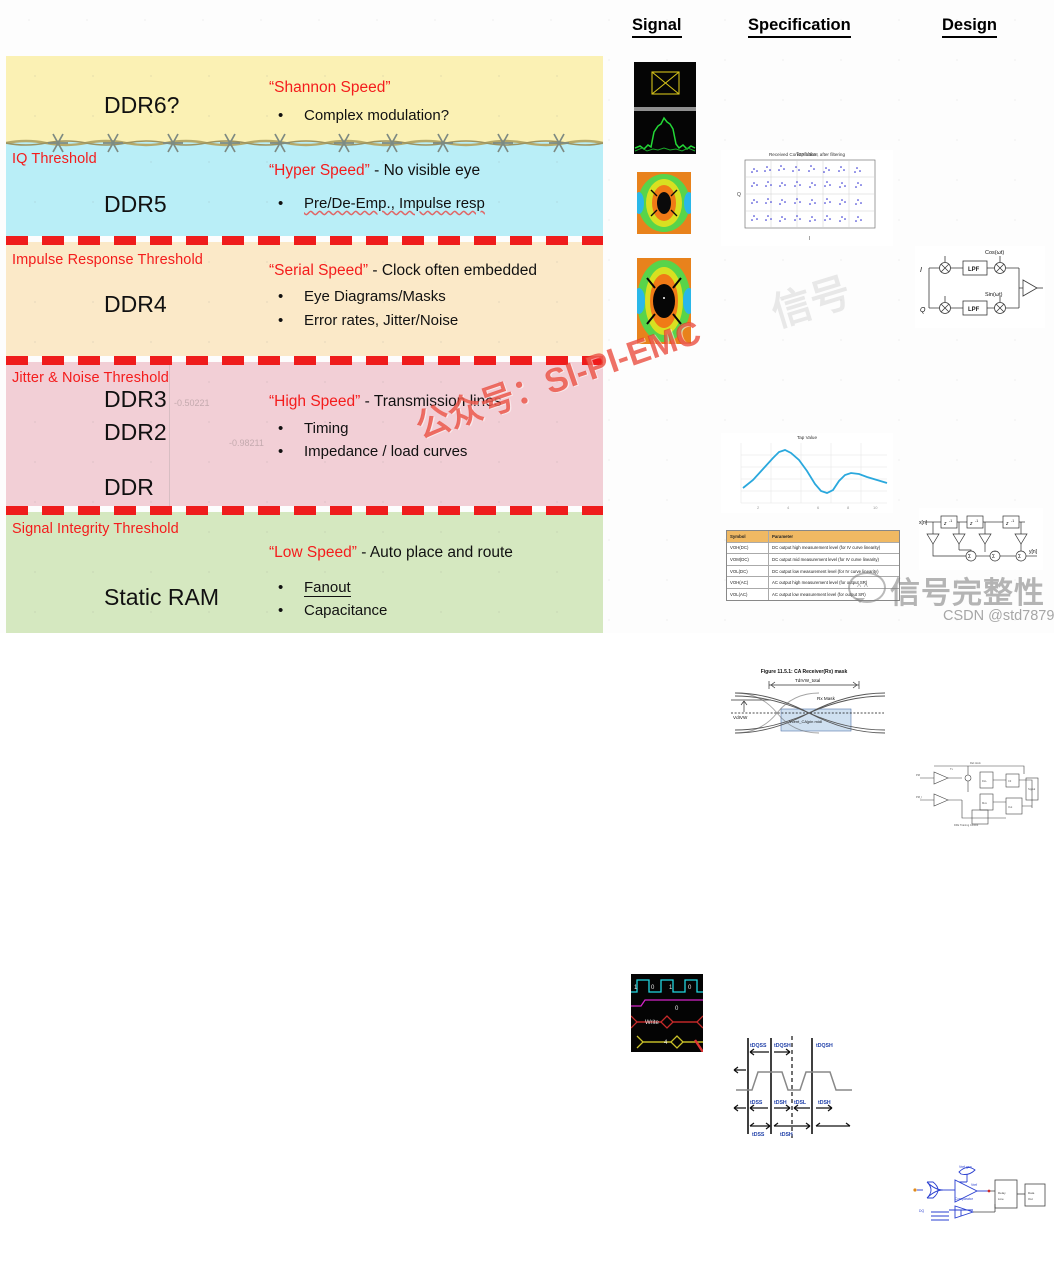  Describe the element at coordinates (1032, 789) in the screenshot. I see `svg-text: Signal` at that location.